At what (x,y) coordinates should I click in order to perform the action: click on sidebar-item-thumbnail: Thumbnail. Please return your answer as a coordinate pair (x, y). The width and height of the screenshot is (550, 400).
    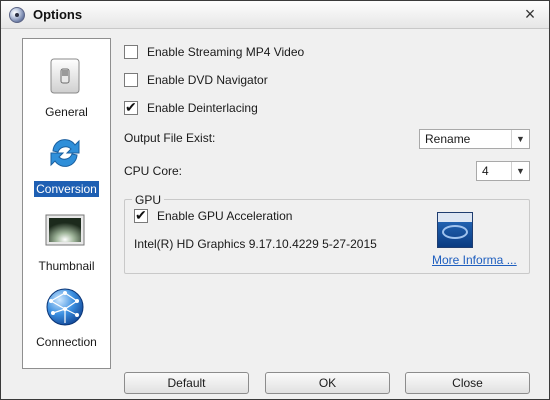
    Looking at the image, I should click on (66, 241).